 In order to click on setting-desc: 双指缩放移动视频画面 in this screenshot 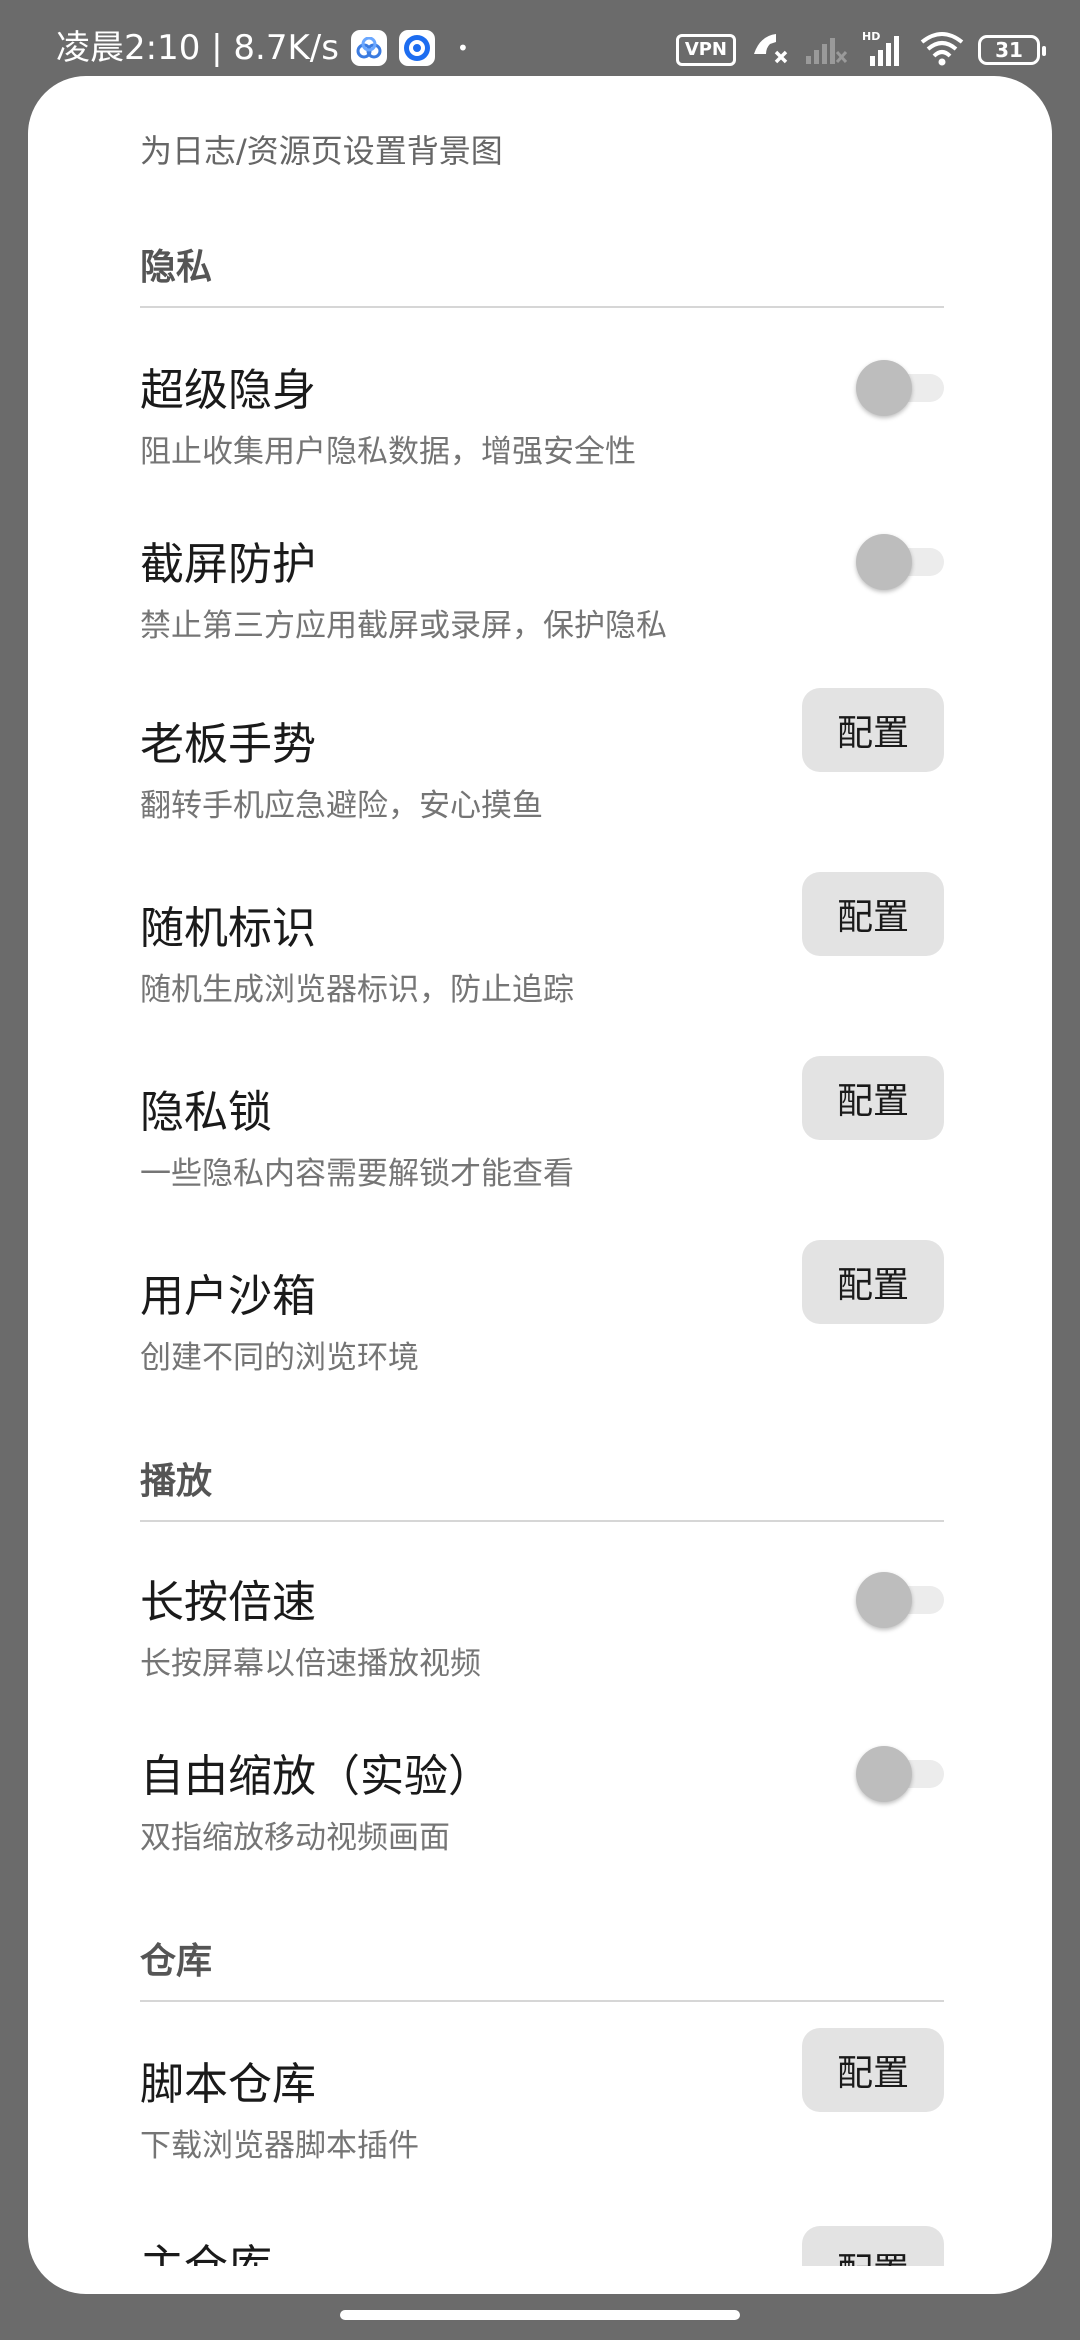, I will do `click(295, 1838)`.